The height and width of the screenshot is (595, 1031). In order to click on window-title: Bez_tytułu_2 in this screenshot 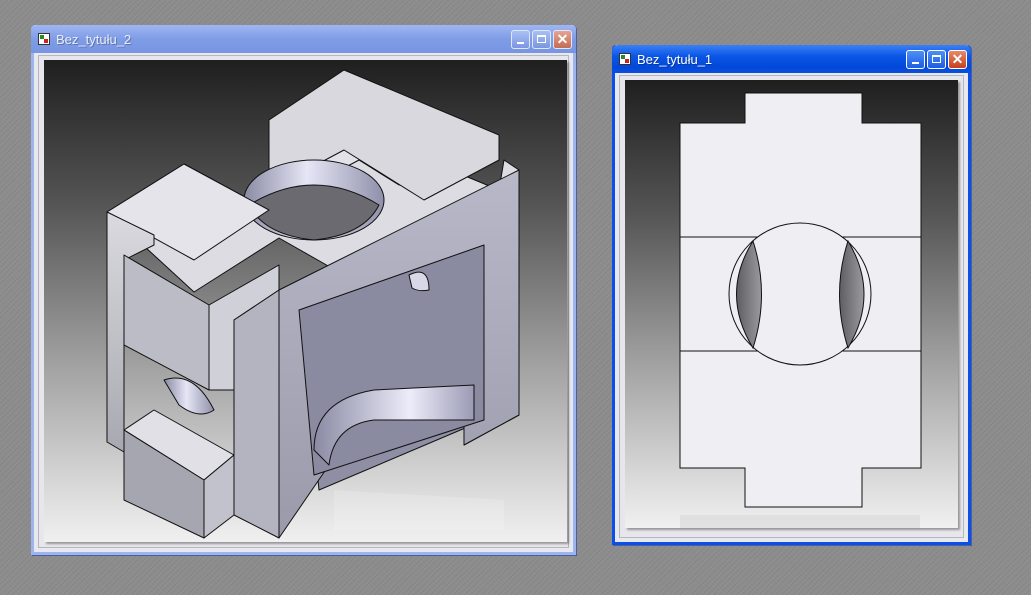, I will do `click(94, 39)`.